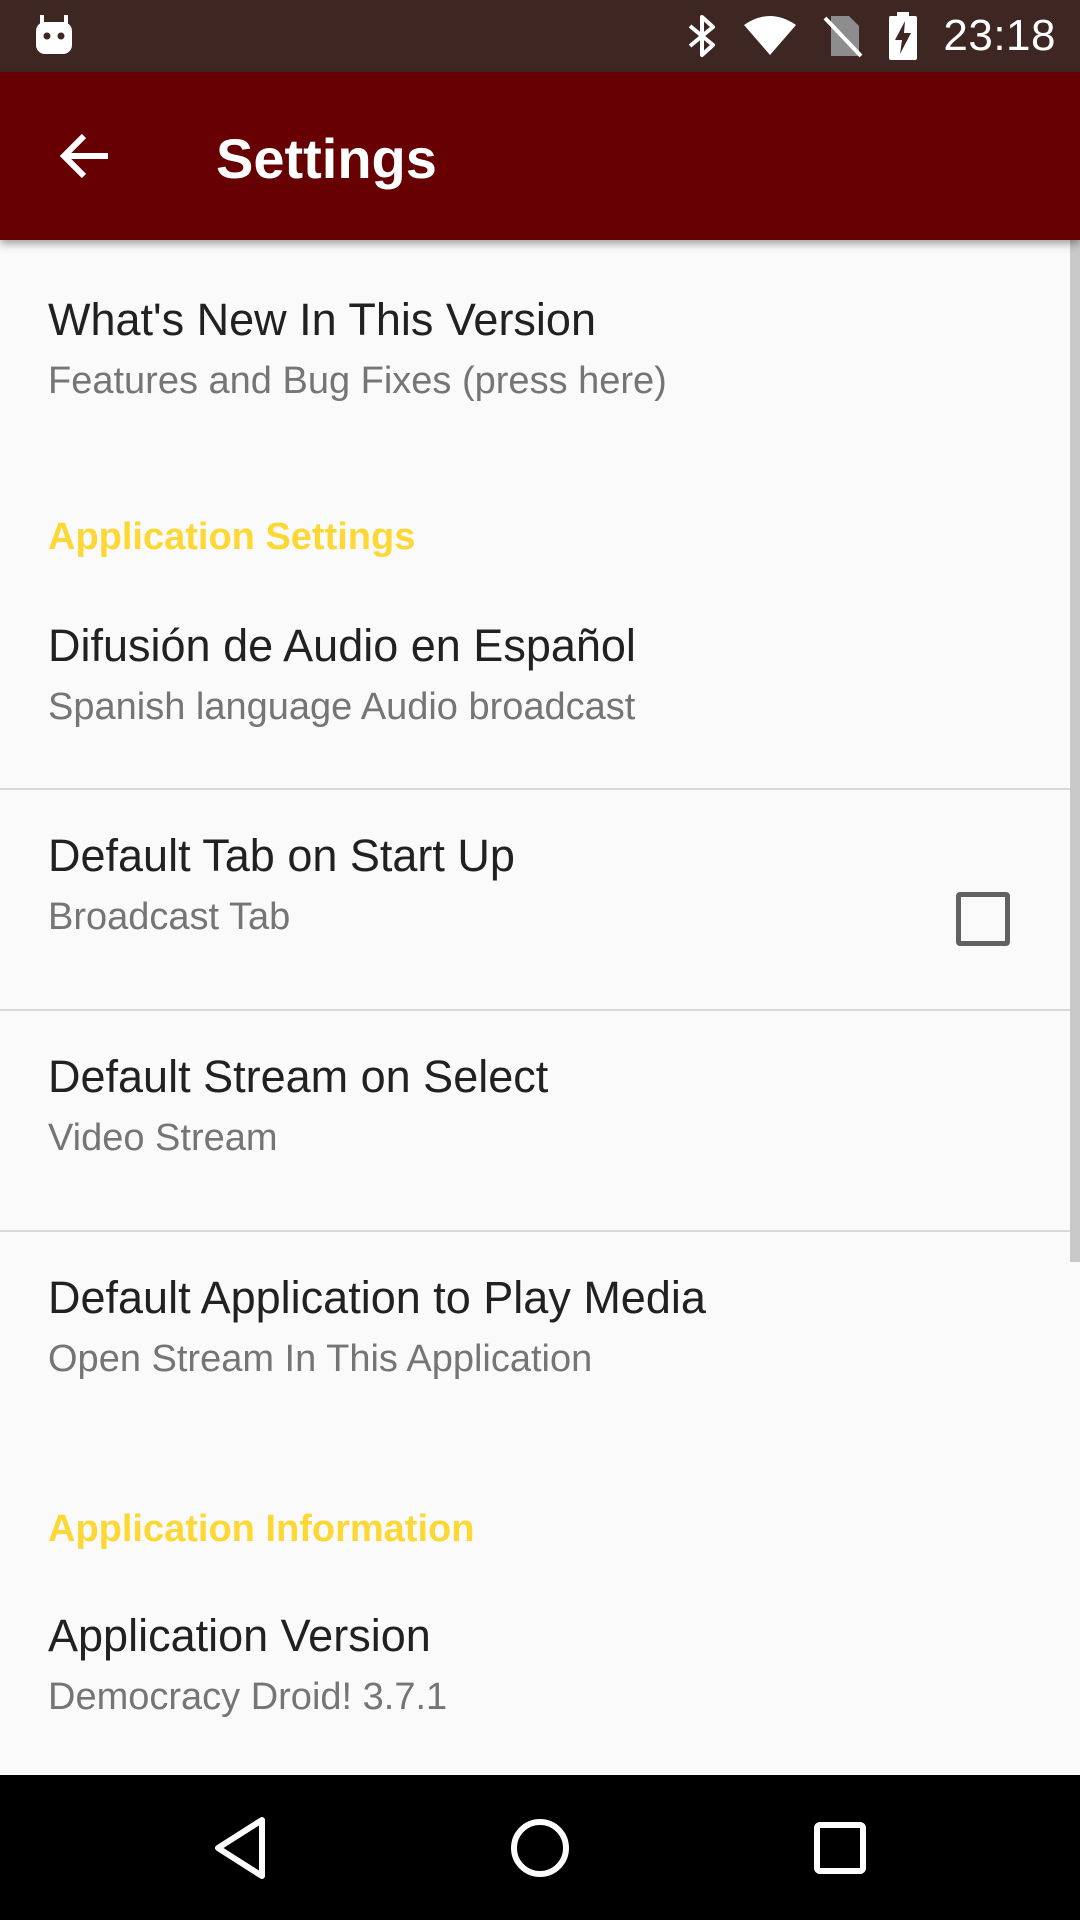 The height and width of the screenshot is (1920, 1080). Describe the element at coordinates (540, 900) in the screenshot. I see `pref-default-tab: Default Tab on Start Up Broadcast Tab` at that location.